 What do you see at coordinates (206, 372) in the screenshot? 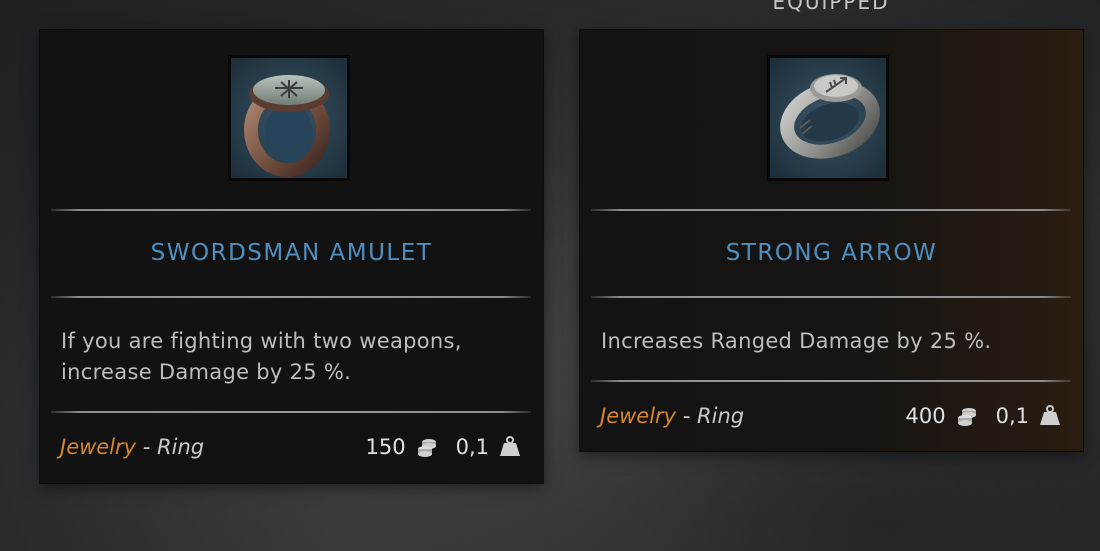
I see `description-line: increase Damage by 25 %.` at bounding box center [206, 372].